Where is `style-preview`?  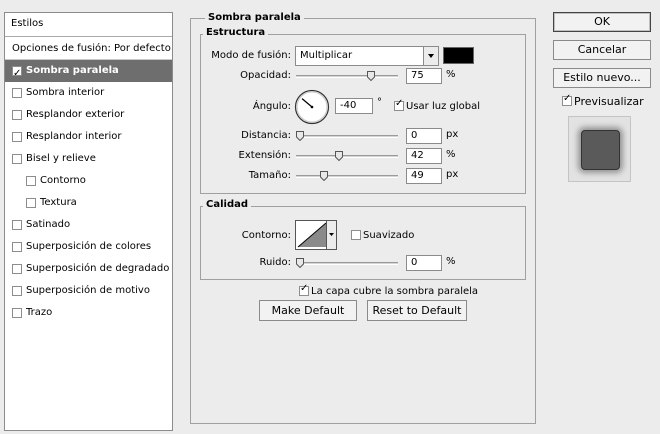 style-preview is located at coordinates (599, 149).